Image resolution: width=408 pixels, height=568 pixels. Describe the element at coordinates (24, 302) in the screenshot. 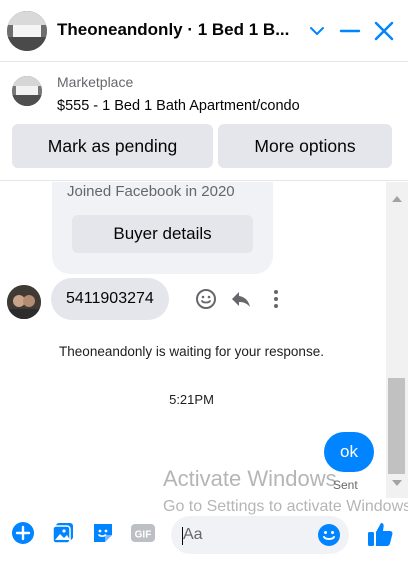

I see `sender-avatar` at that location.